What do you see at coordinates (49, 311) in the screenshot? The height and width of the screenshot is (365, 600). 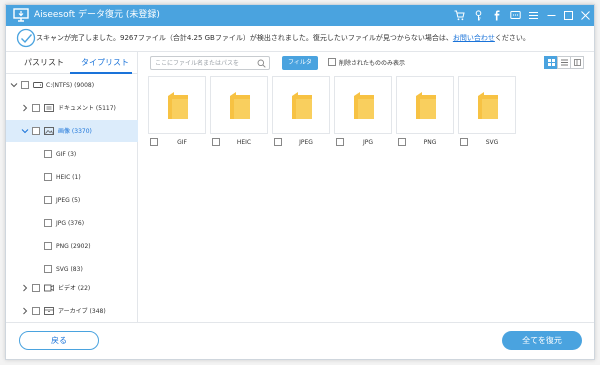 I see `archive-icon` at bounding box center [49, 311].